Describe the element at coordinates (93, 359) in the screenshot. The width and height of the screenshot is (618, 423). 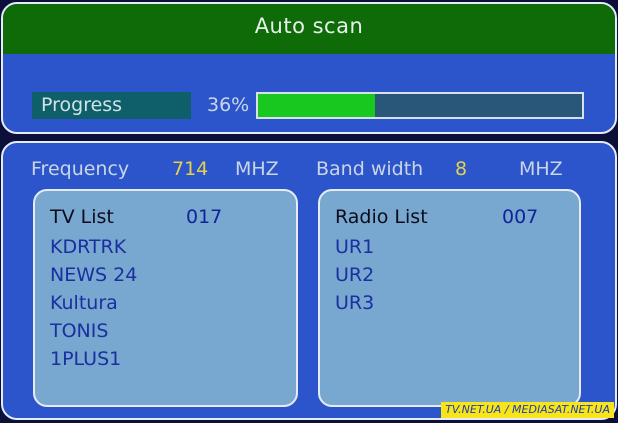
I see `tv-channel-item: 1PLUS1` at that location.